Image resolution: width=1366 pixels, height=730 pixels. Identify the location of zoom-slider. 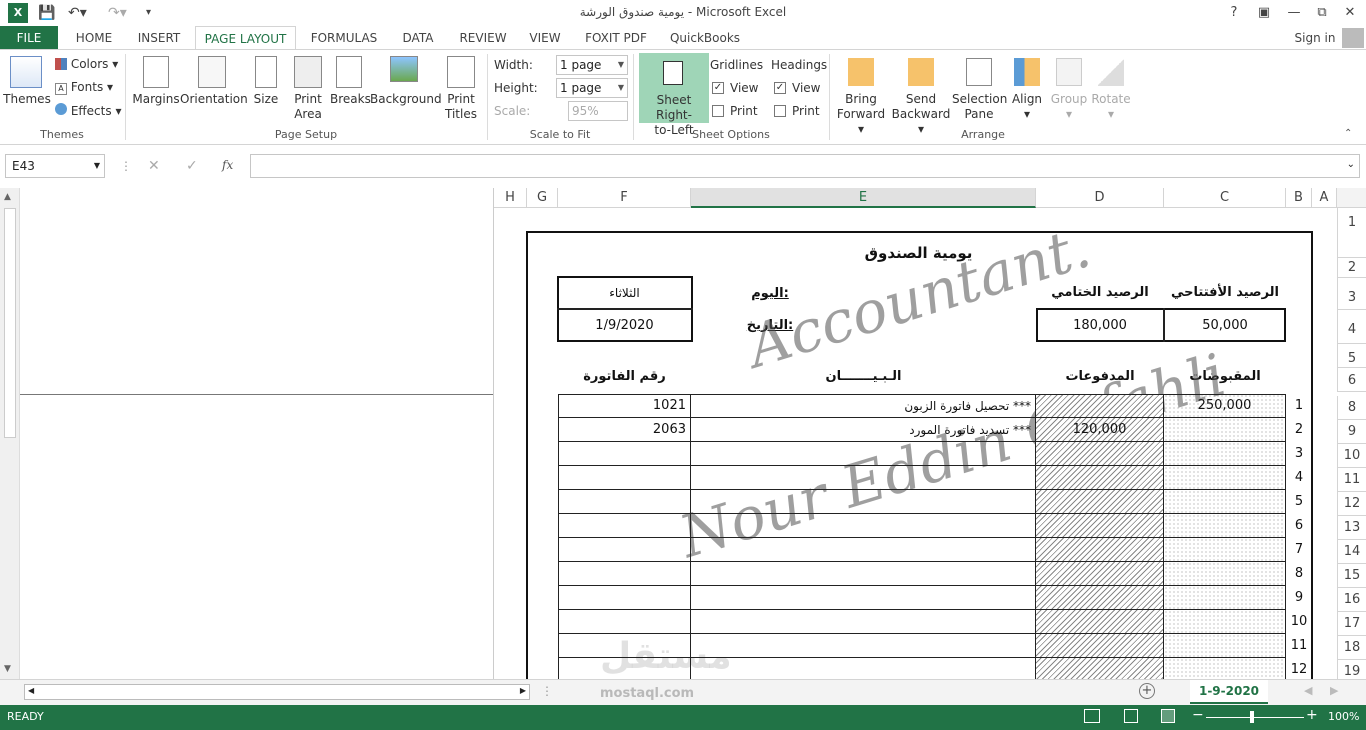
(1255, 717).